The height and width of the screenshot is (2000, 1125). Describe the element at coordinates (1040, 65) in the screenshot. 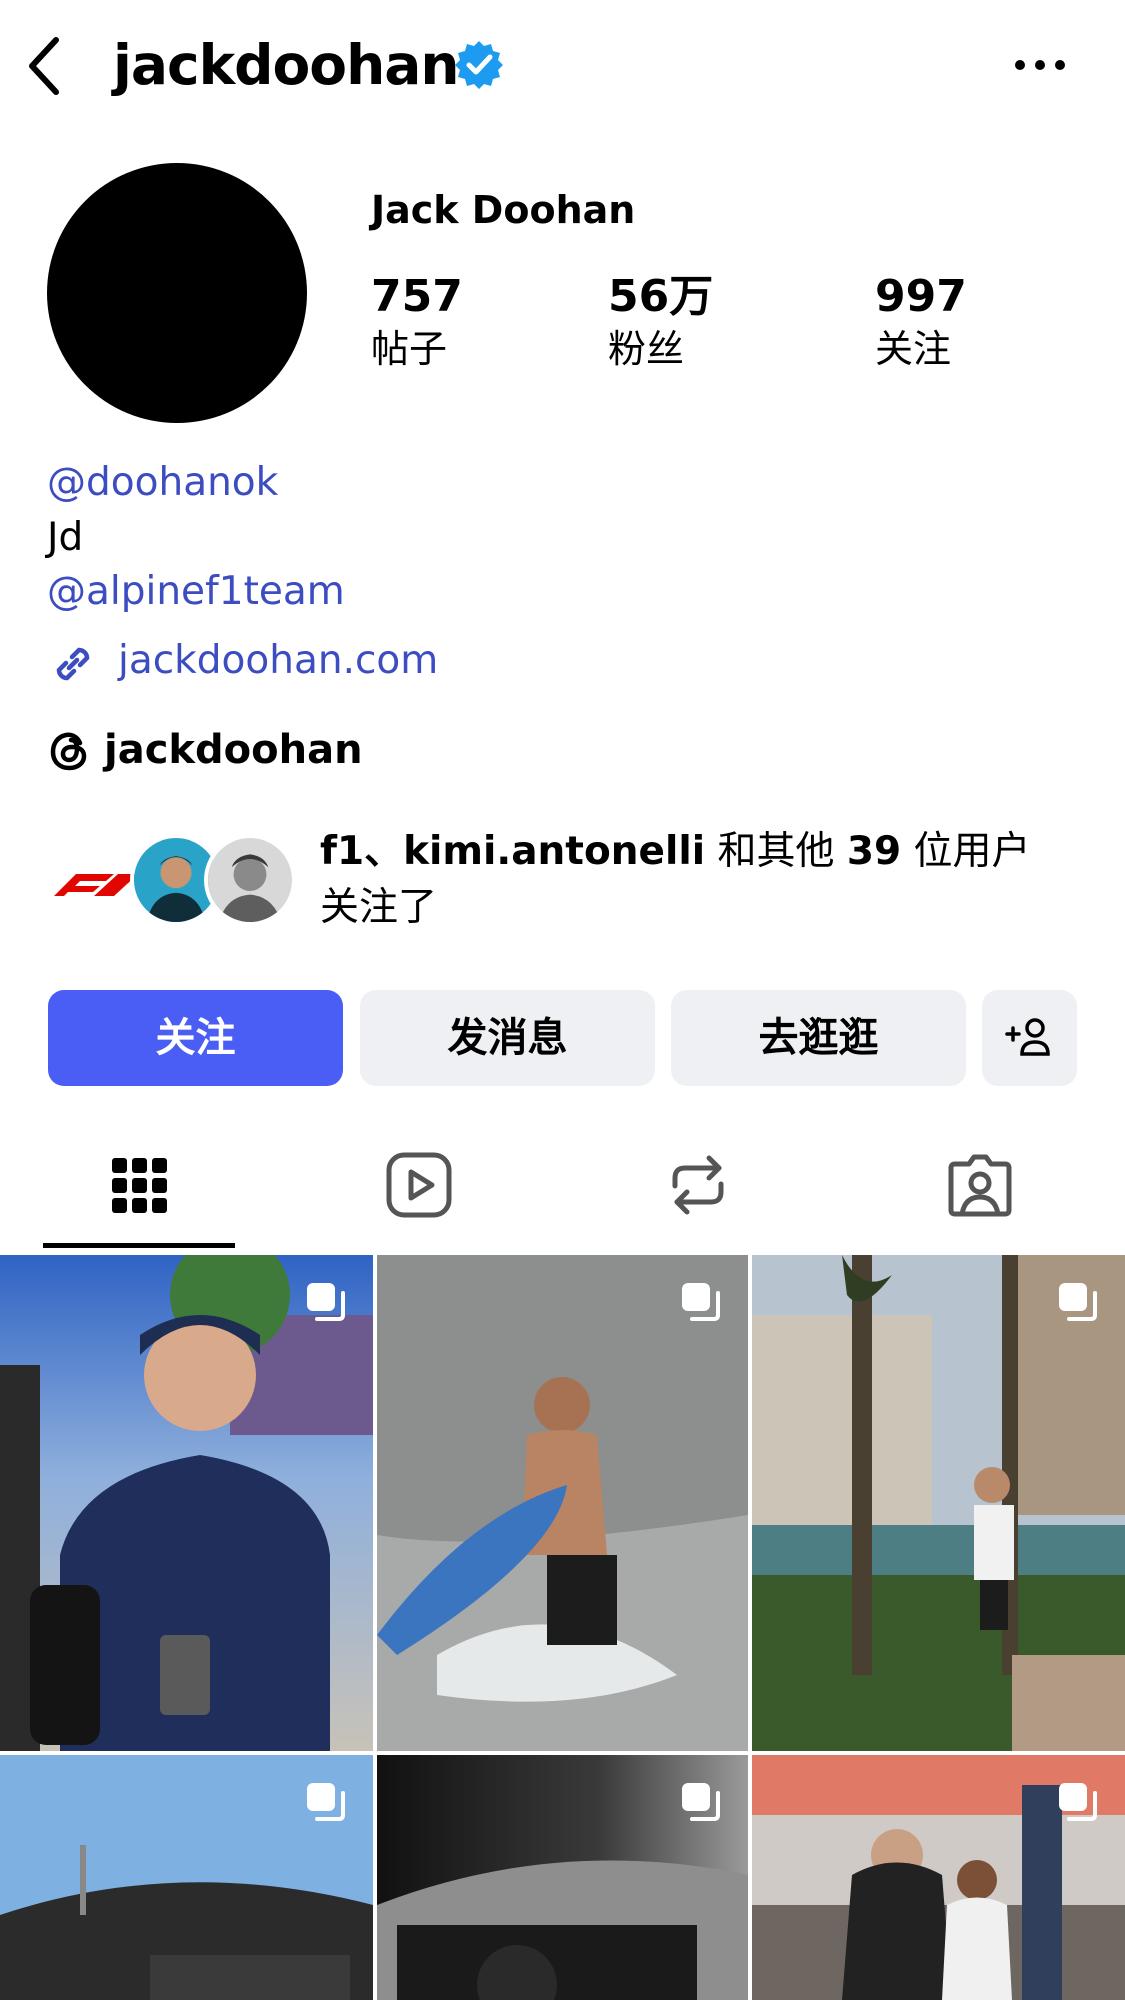

I see `more-options-icon` at that location.